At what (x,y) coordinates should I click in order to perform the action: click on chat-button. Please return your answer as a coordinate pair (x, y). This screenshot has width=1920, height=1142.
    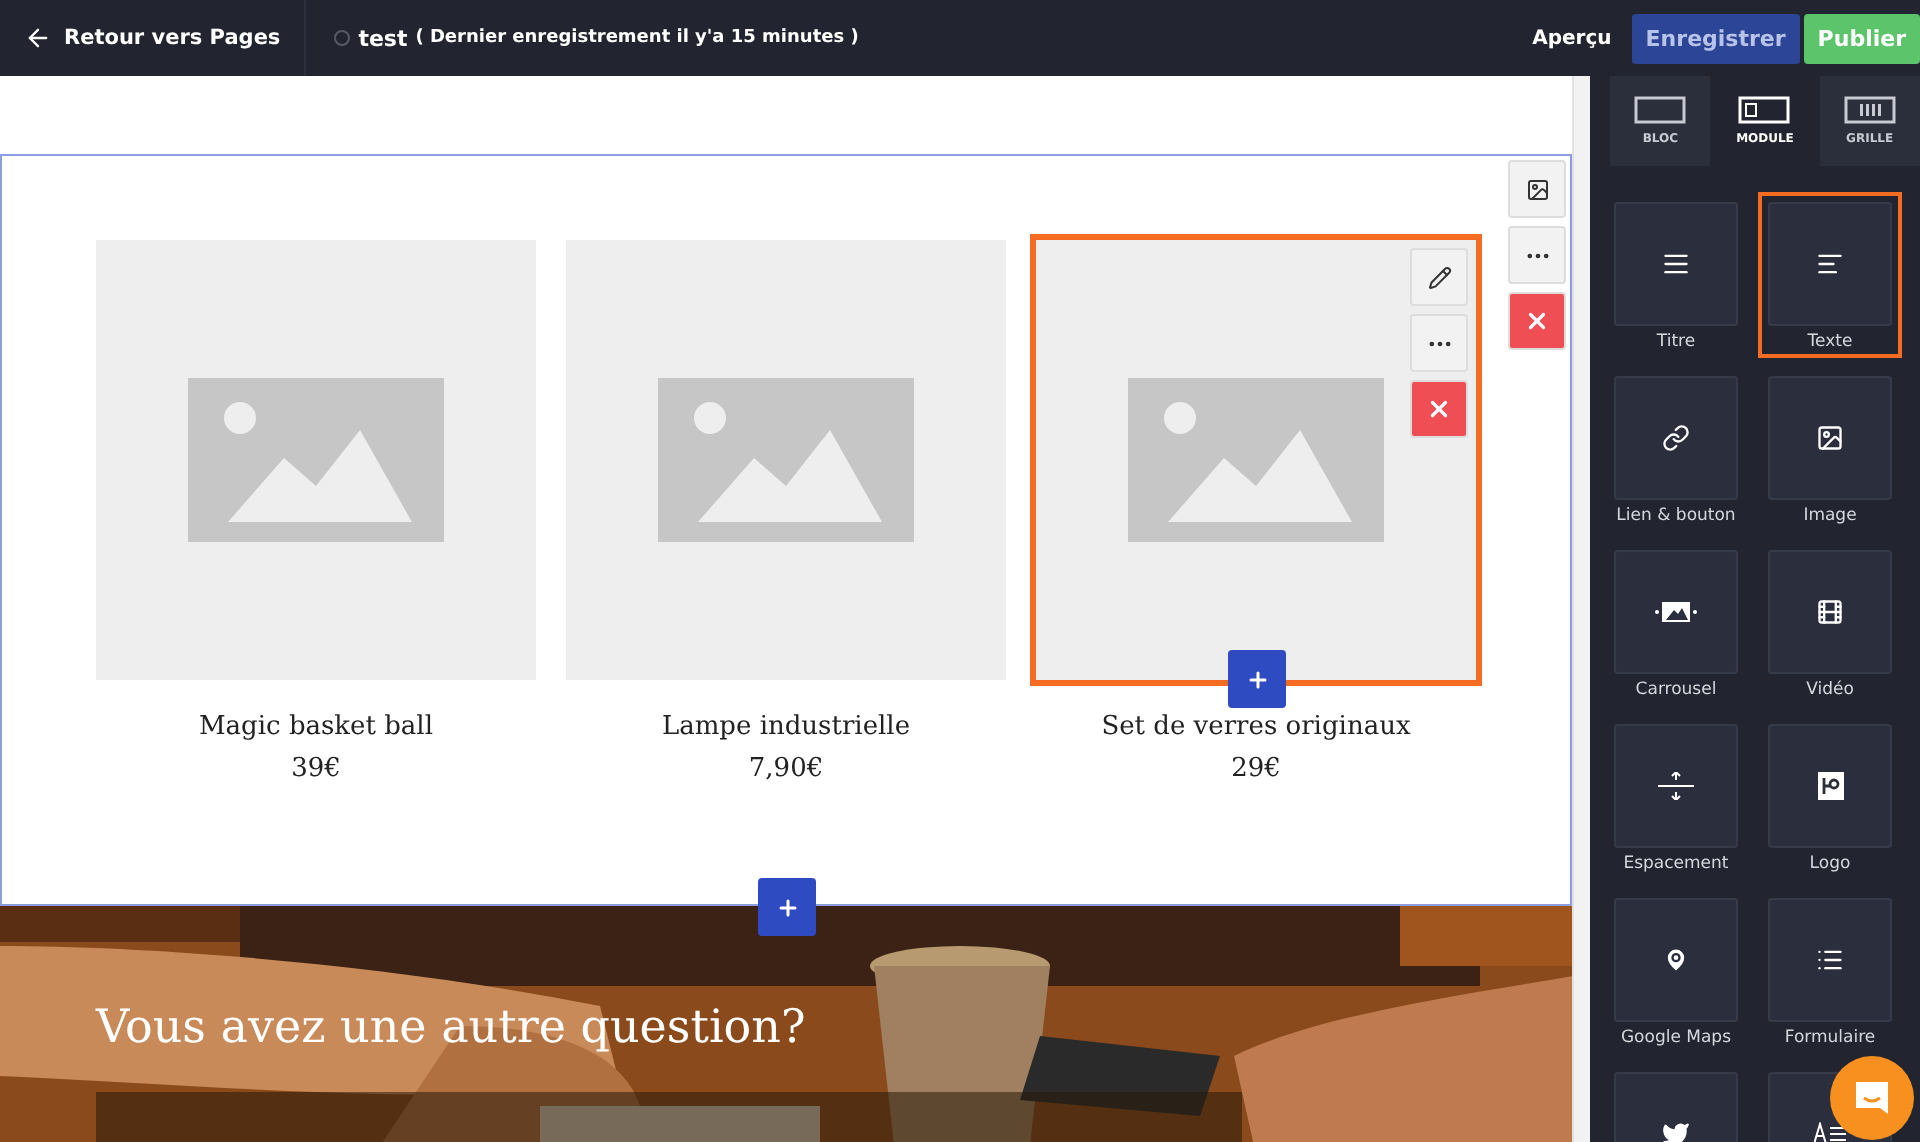
    Looking at the image, I should click on (1872, 1098).